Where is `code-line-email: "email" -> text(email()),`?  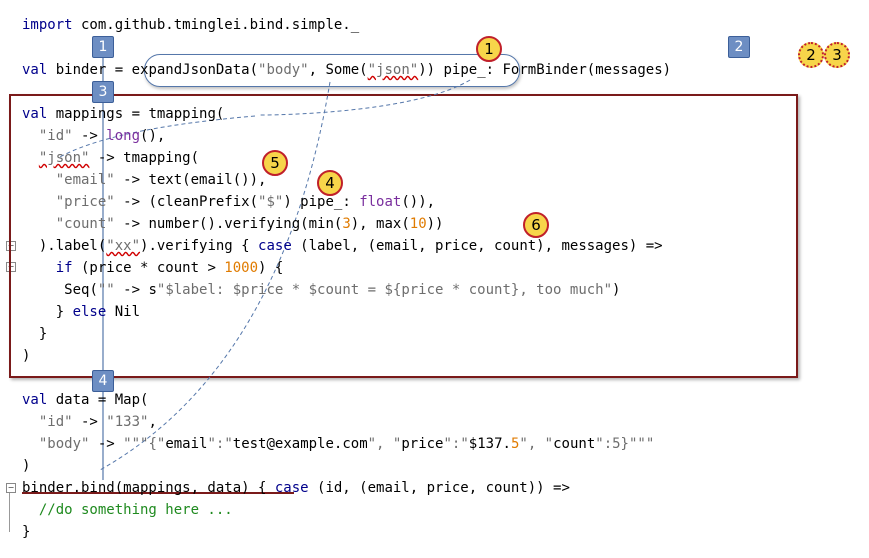 code-line-email: "email" -> text(email()), is located at coordinates (161, 180).